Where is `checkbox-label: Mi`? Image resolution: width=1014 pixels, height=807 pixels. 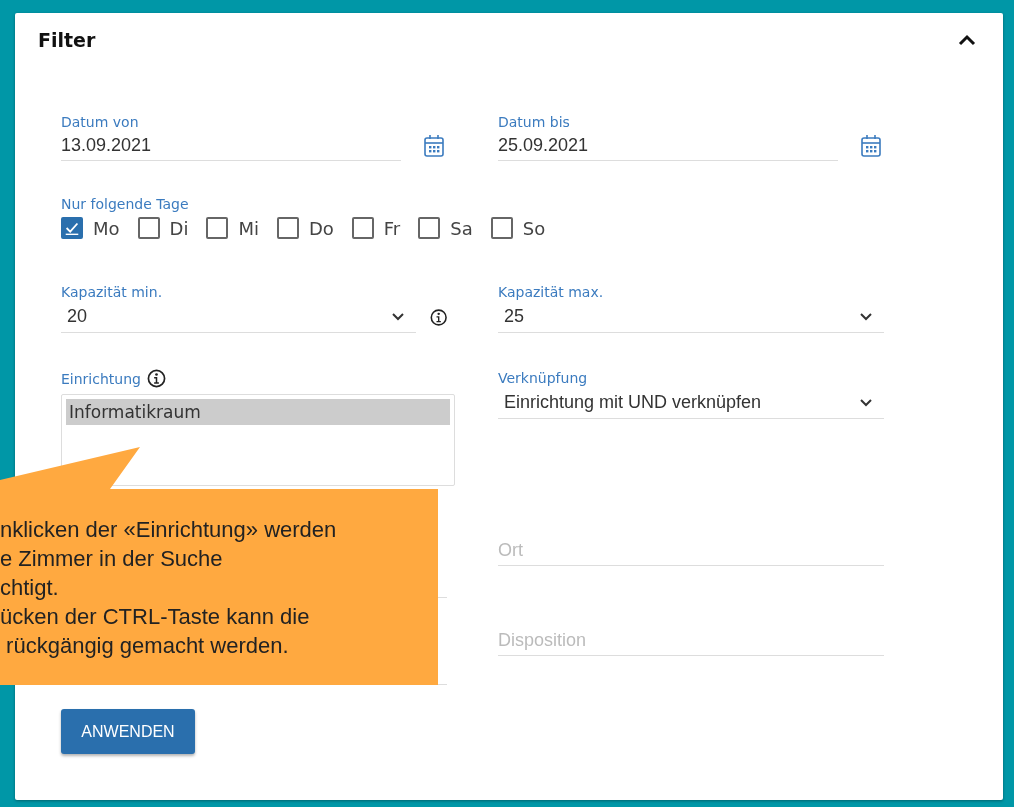 checkbox-label: Mi is located at coordinates (248, 228).